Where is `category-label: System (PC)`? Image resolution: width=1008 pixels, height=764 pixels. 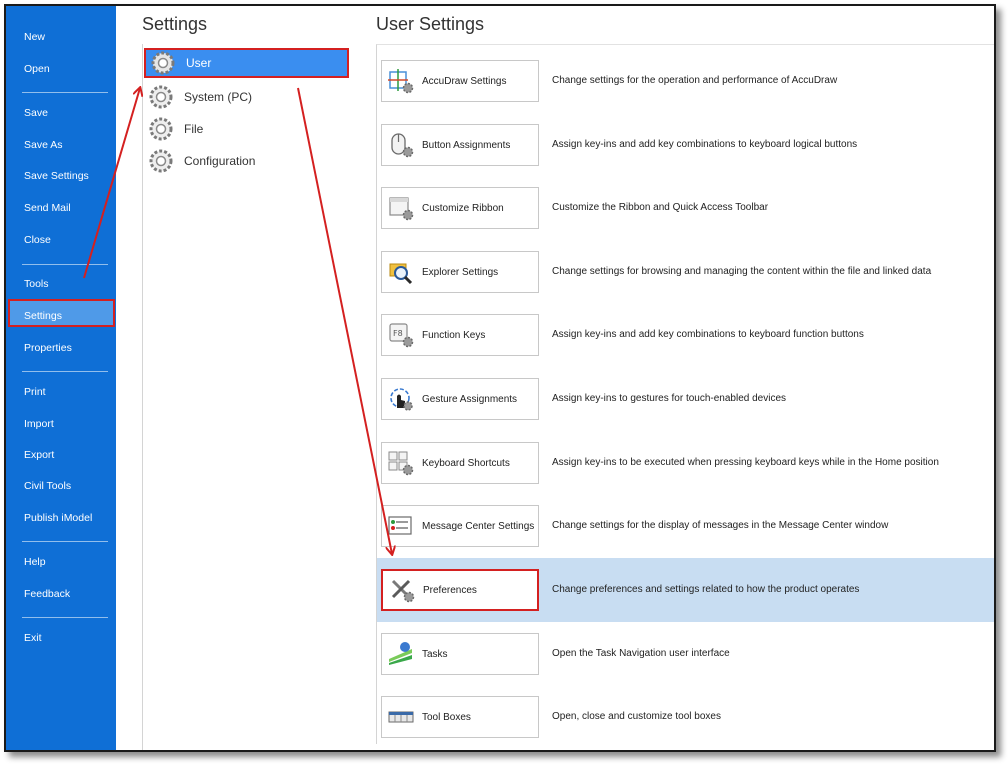 category-label: System (PC) is located at coordinates (218, 97).